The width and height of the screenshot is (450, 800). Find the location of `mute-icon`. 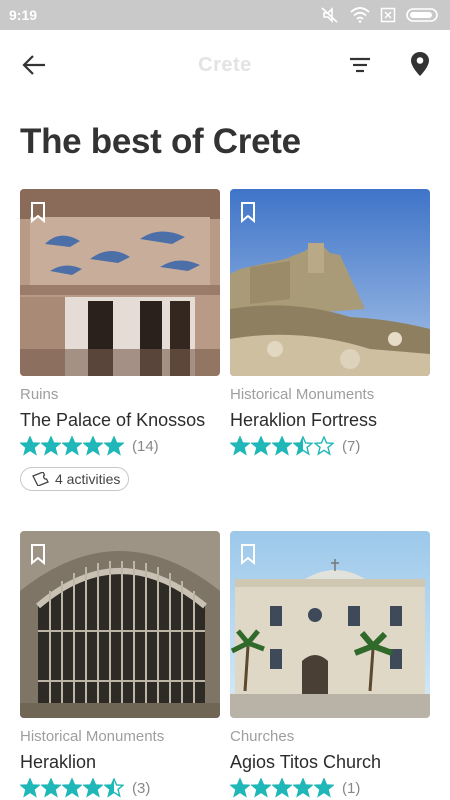

mute-icon is located at coordinates (330, 15).